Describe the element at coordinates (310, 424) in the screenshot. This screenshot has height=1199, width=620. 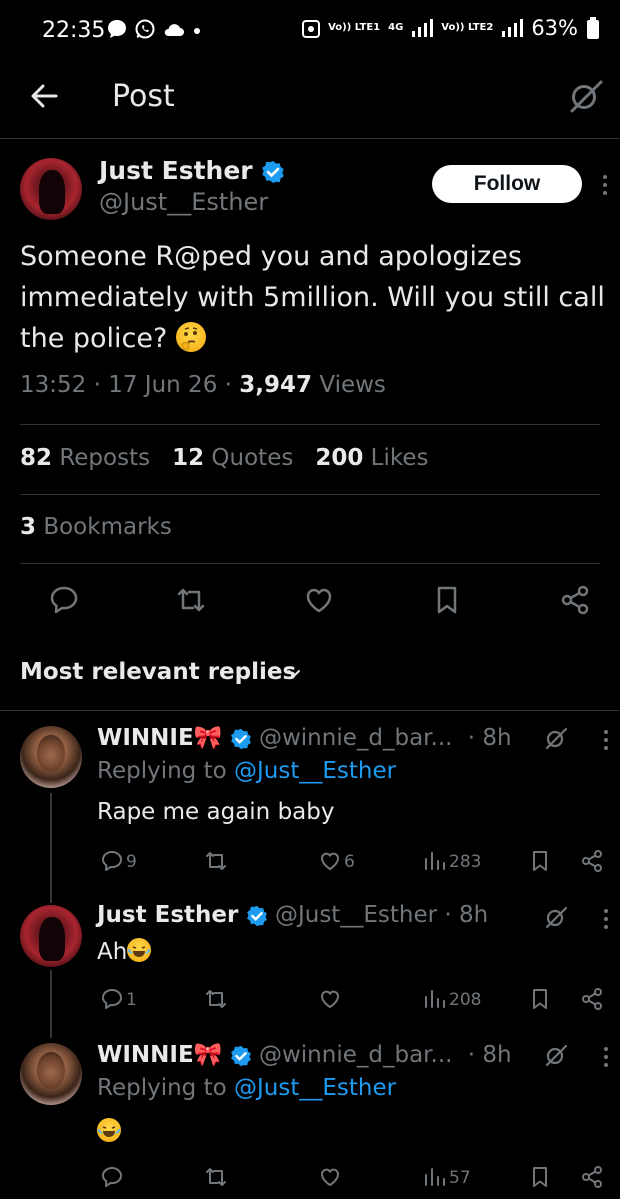
I see `meta-divider` at that location.